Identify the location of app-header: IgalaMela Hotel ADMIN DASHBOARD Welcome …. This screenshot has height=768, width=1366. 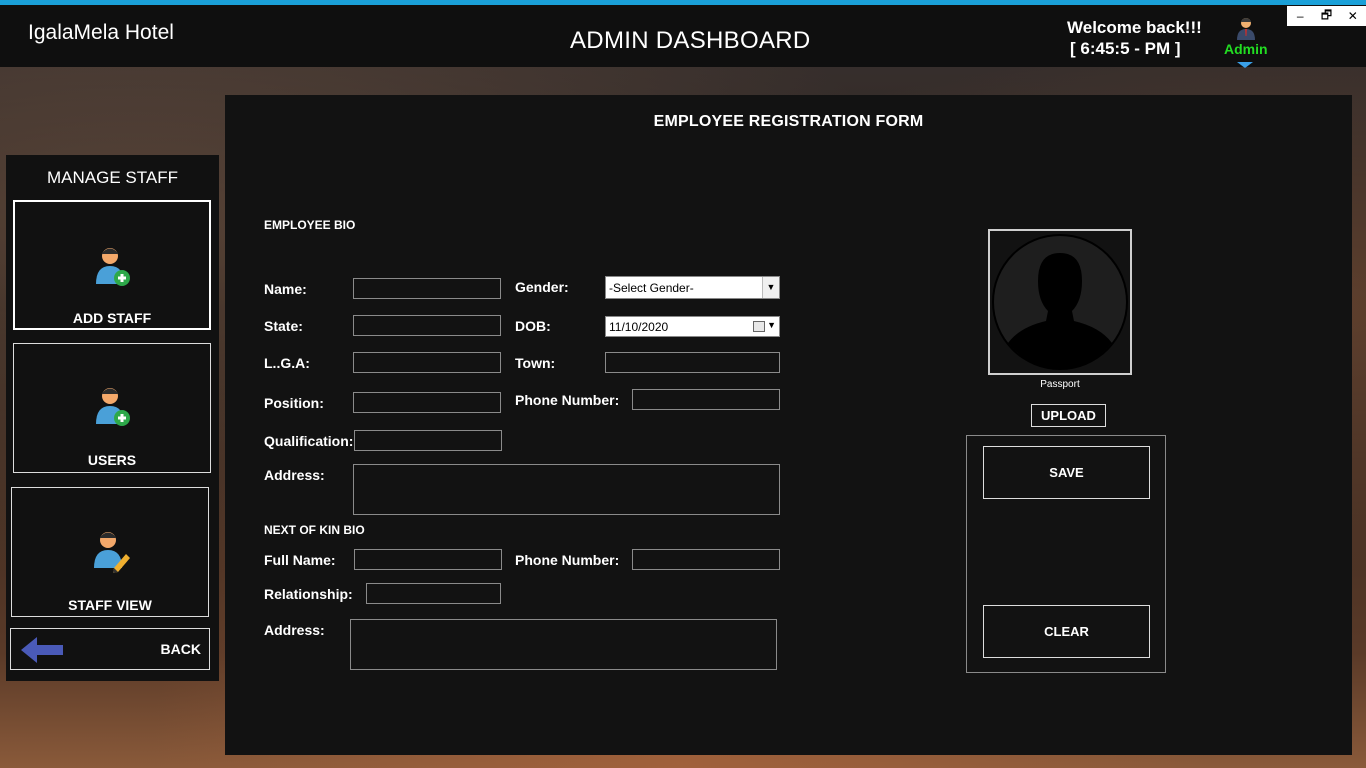
(683, 36).